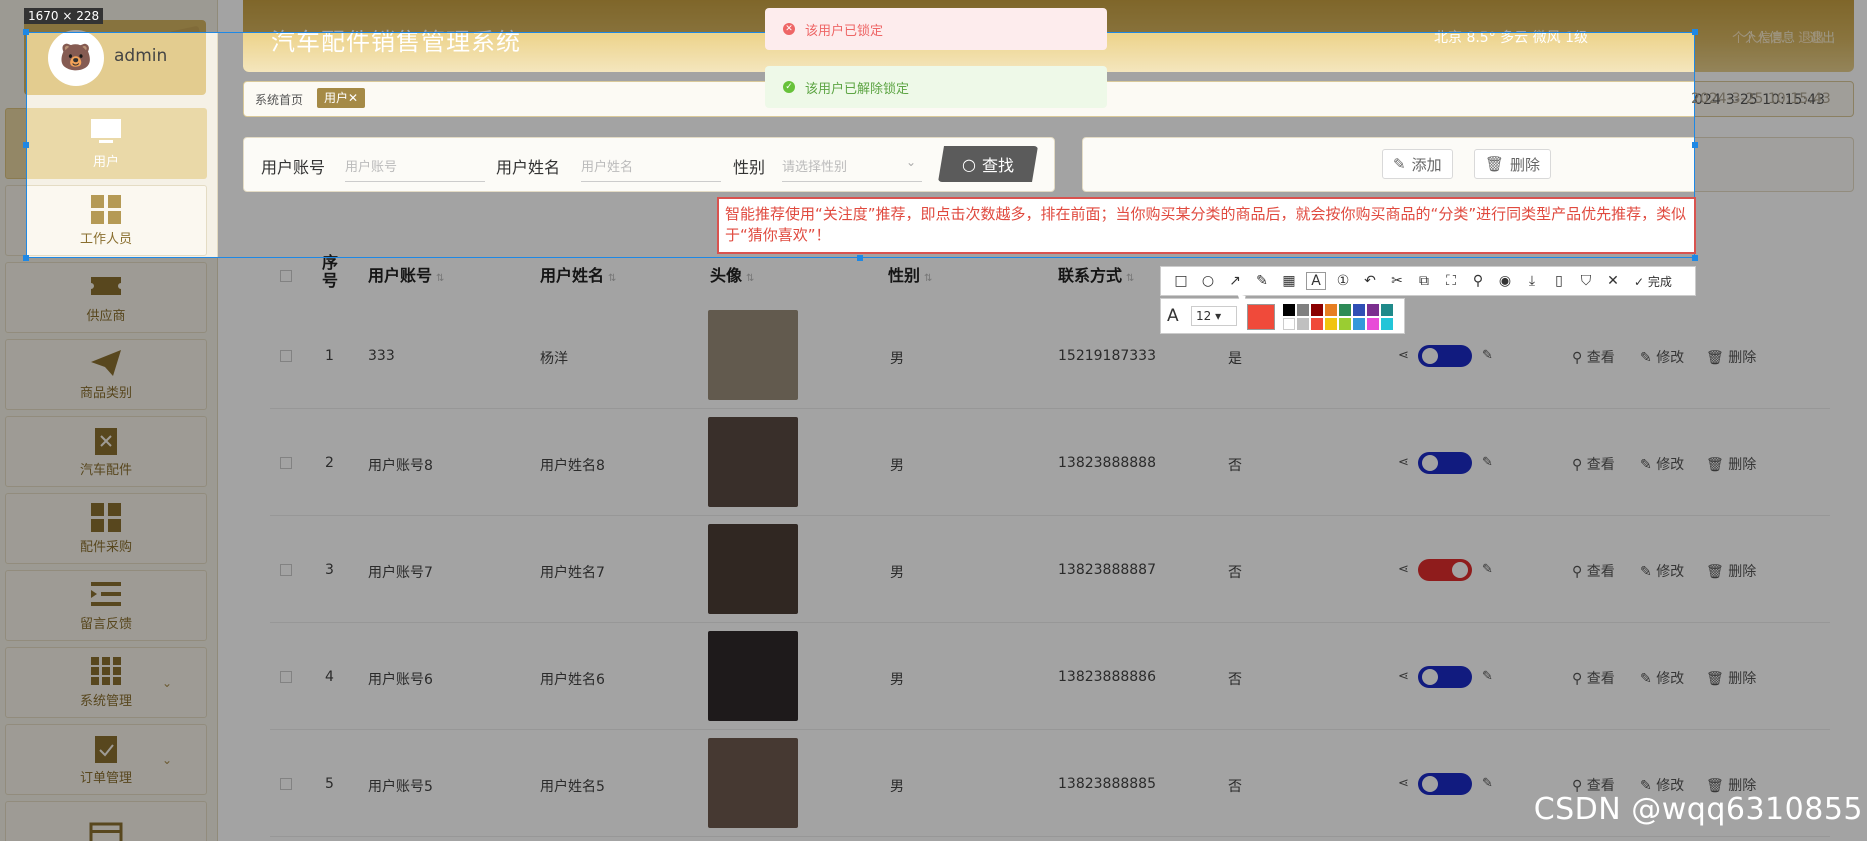 This screenshot has height=841, width=1867. What do you see at coordinates (988, 164) in the screenshot?
I see `search-button: ○ 查找` at bounding box center [988, 164].